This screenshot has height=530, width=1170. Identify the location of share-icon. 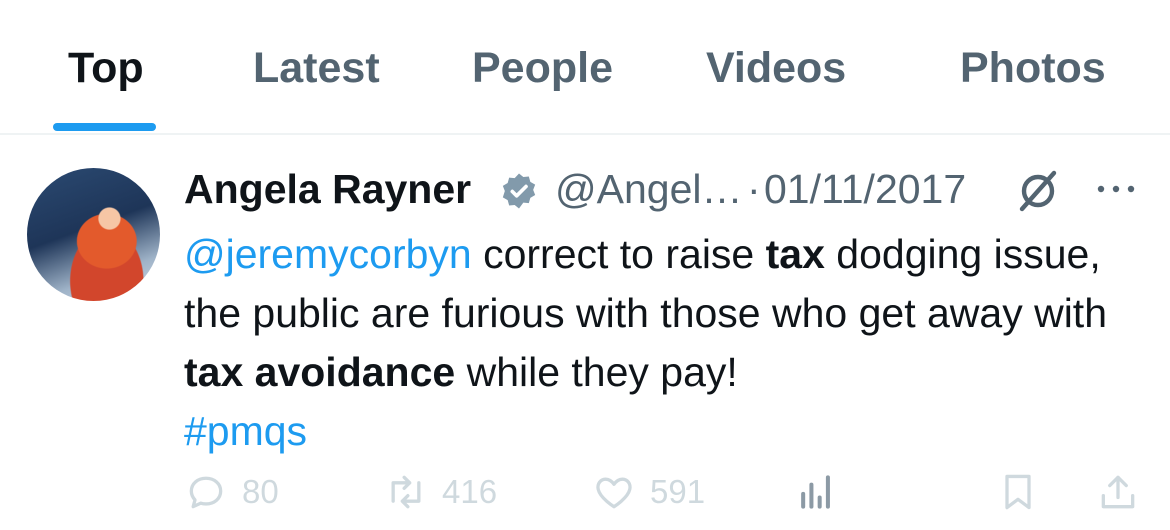
(1118, 492).